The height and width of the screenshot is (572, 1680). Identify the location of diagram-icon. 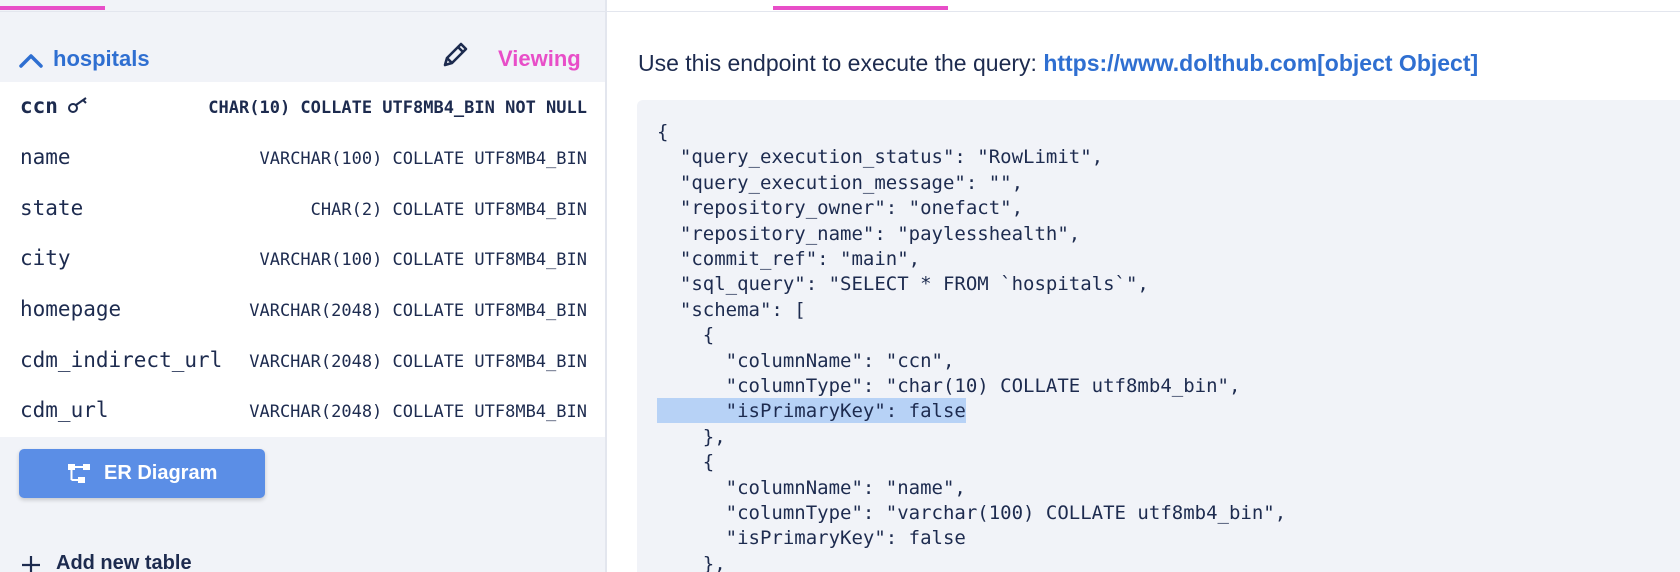
(79, 473).